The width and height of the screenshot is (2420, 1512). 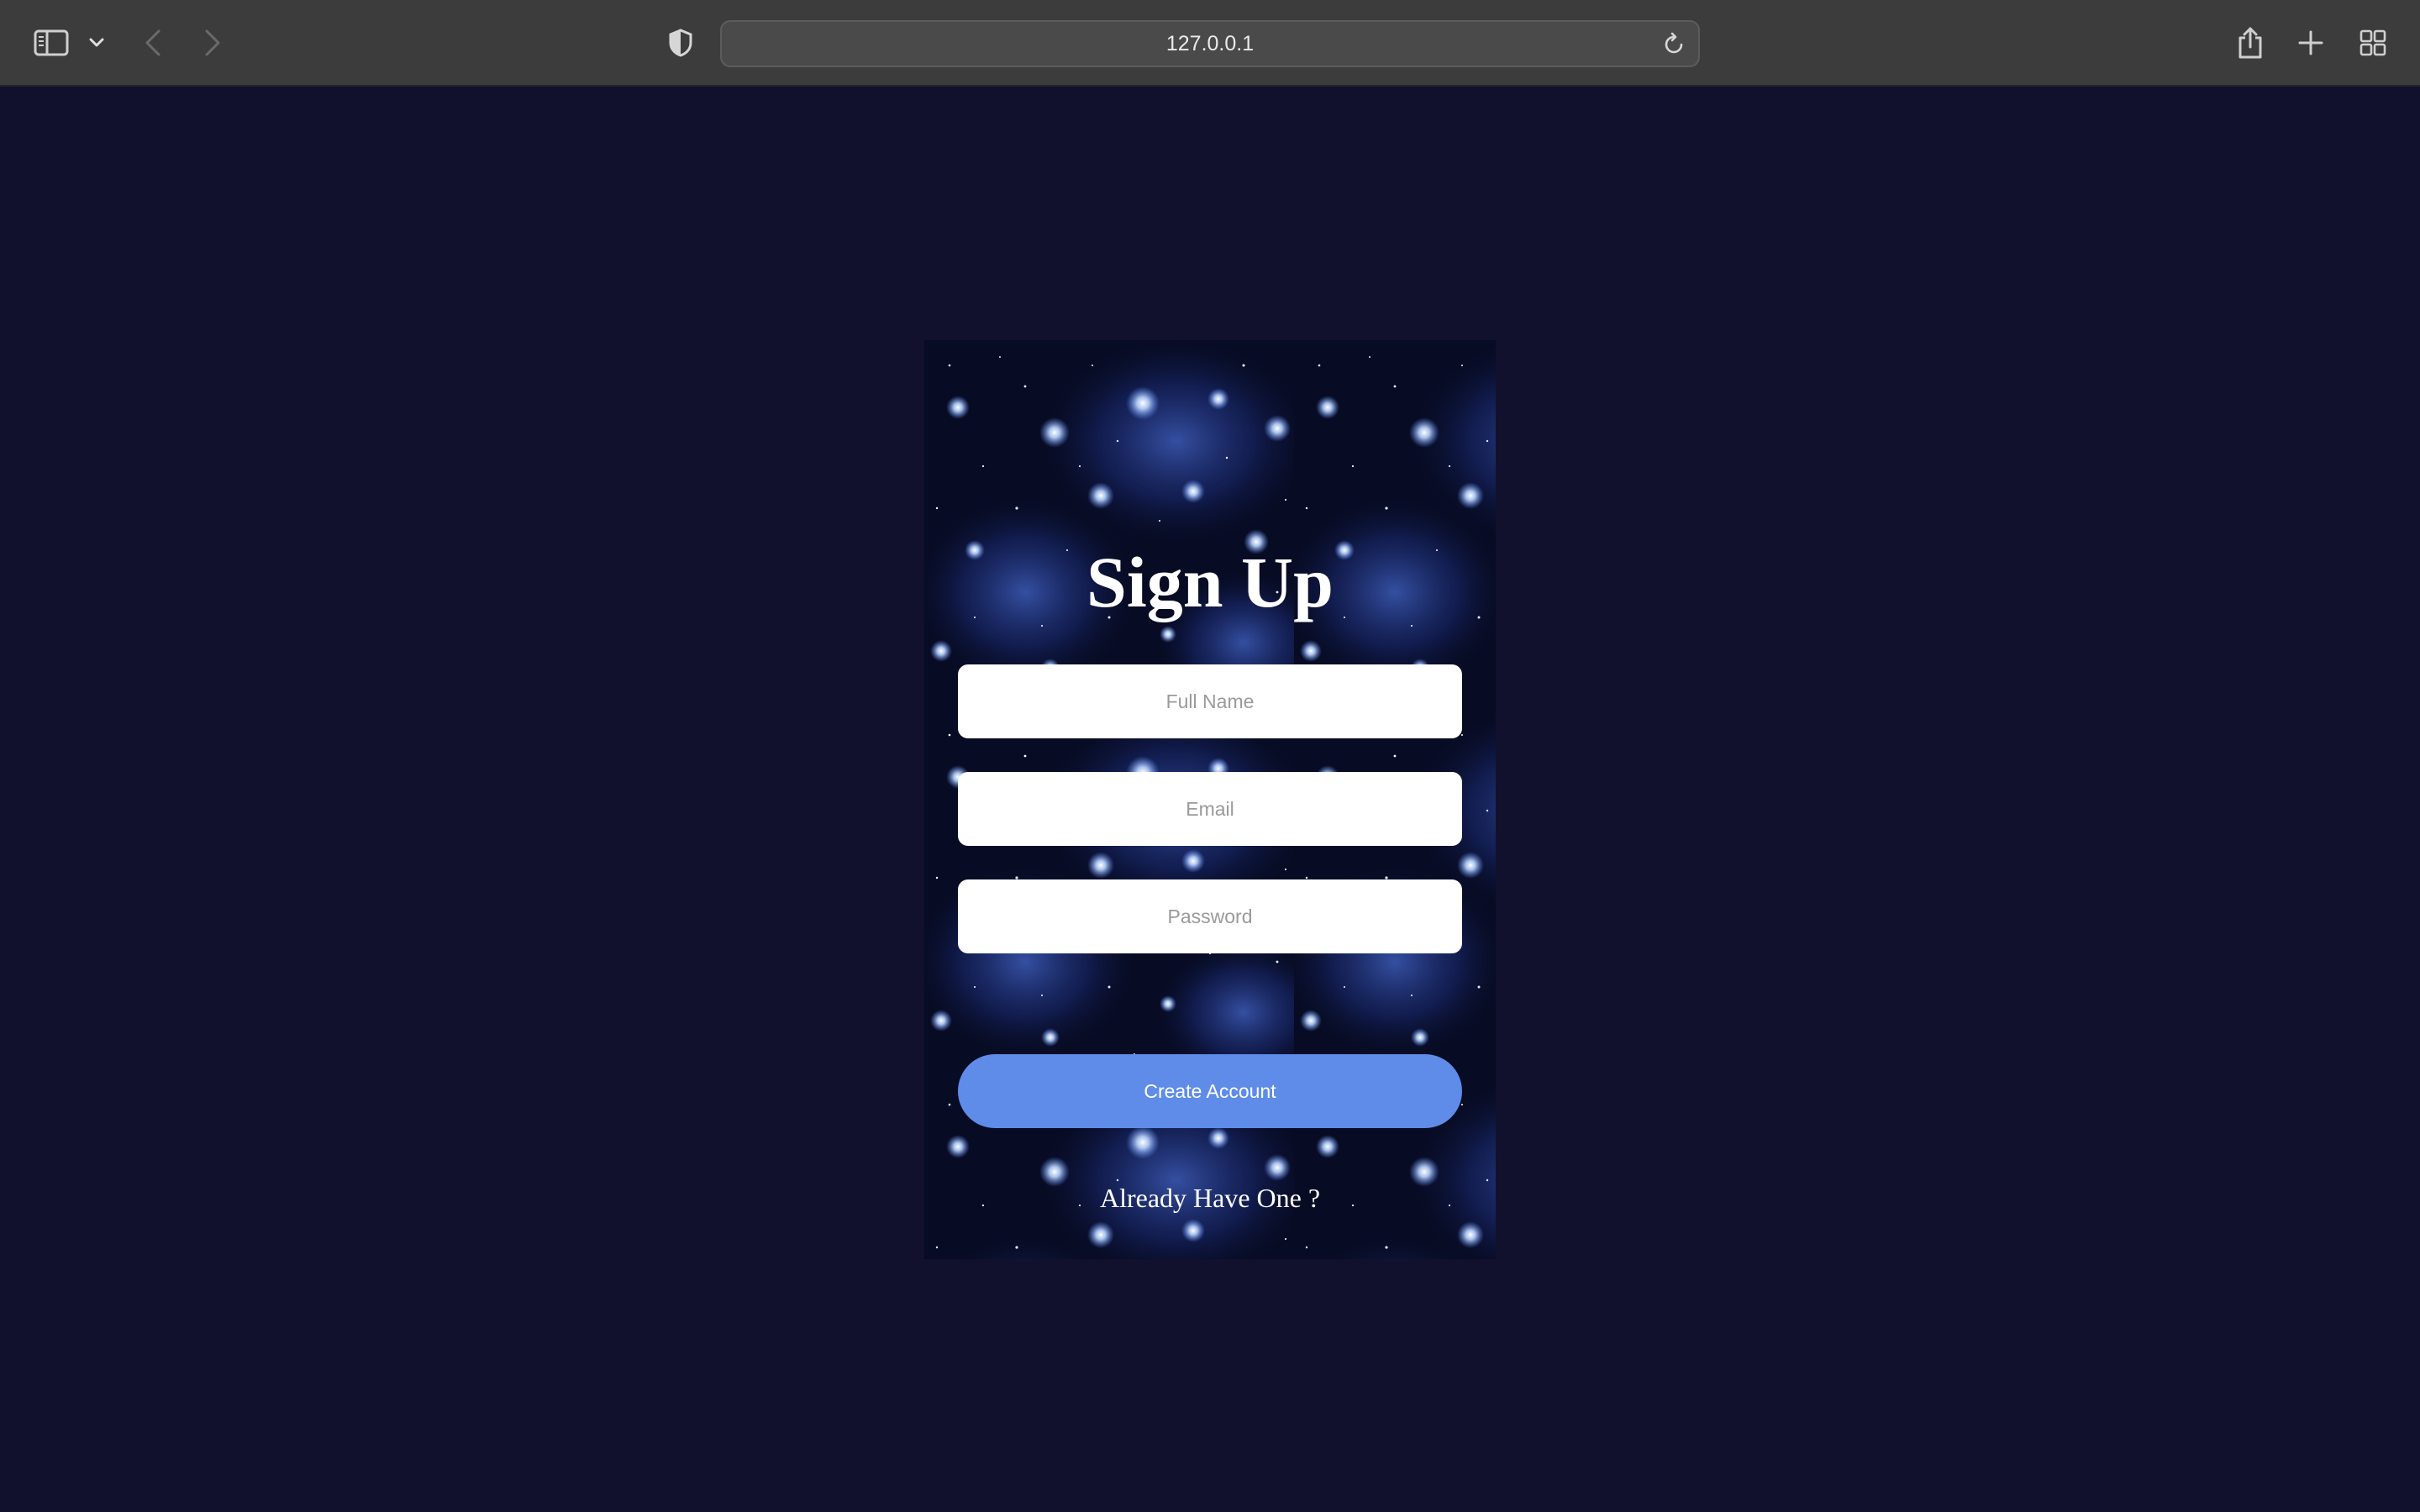 I want to click on address-bar: 127.0.0.1, so click(x=1210, y=43).